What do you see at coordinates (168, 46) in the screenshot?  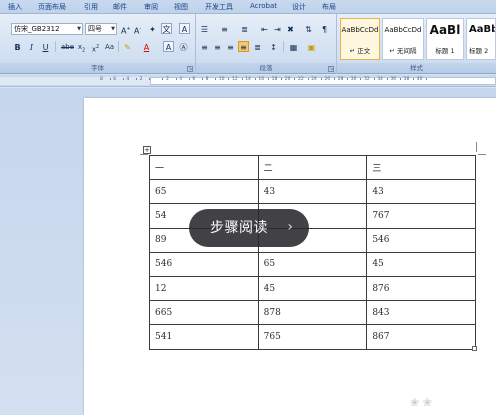 I see `char-shading-icon: A` at bounding box center [168, 46].